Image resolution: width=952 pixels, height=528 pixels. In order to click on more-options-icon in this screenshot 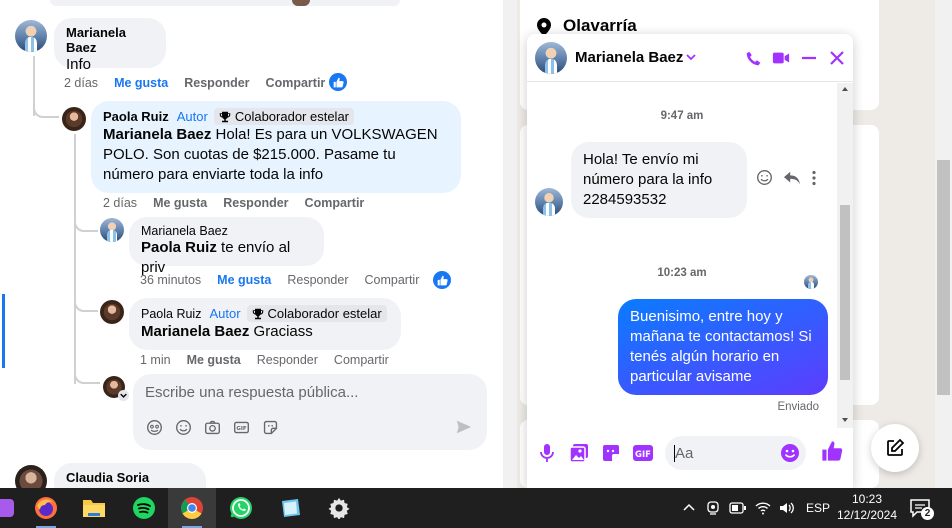, I will do `click(814, 178)`.